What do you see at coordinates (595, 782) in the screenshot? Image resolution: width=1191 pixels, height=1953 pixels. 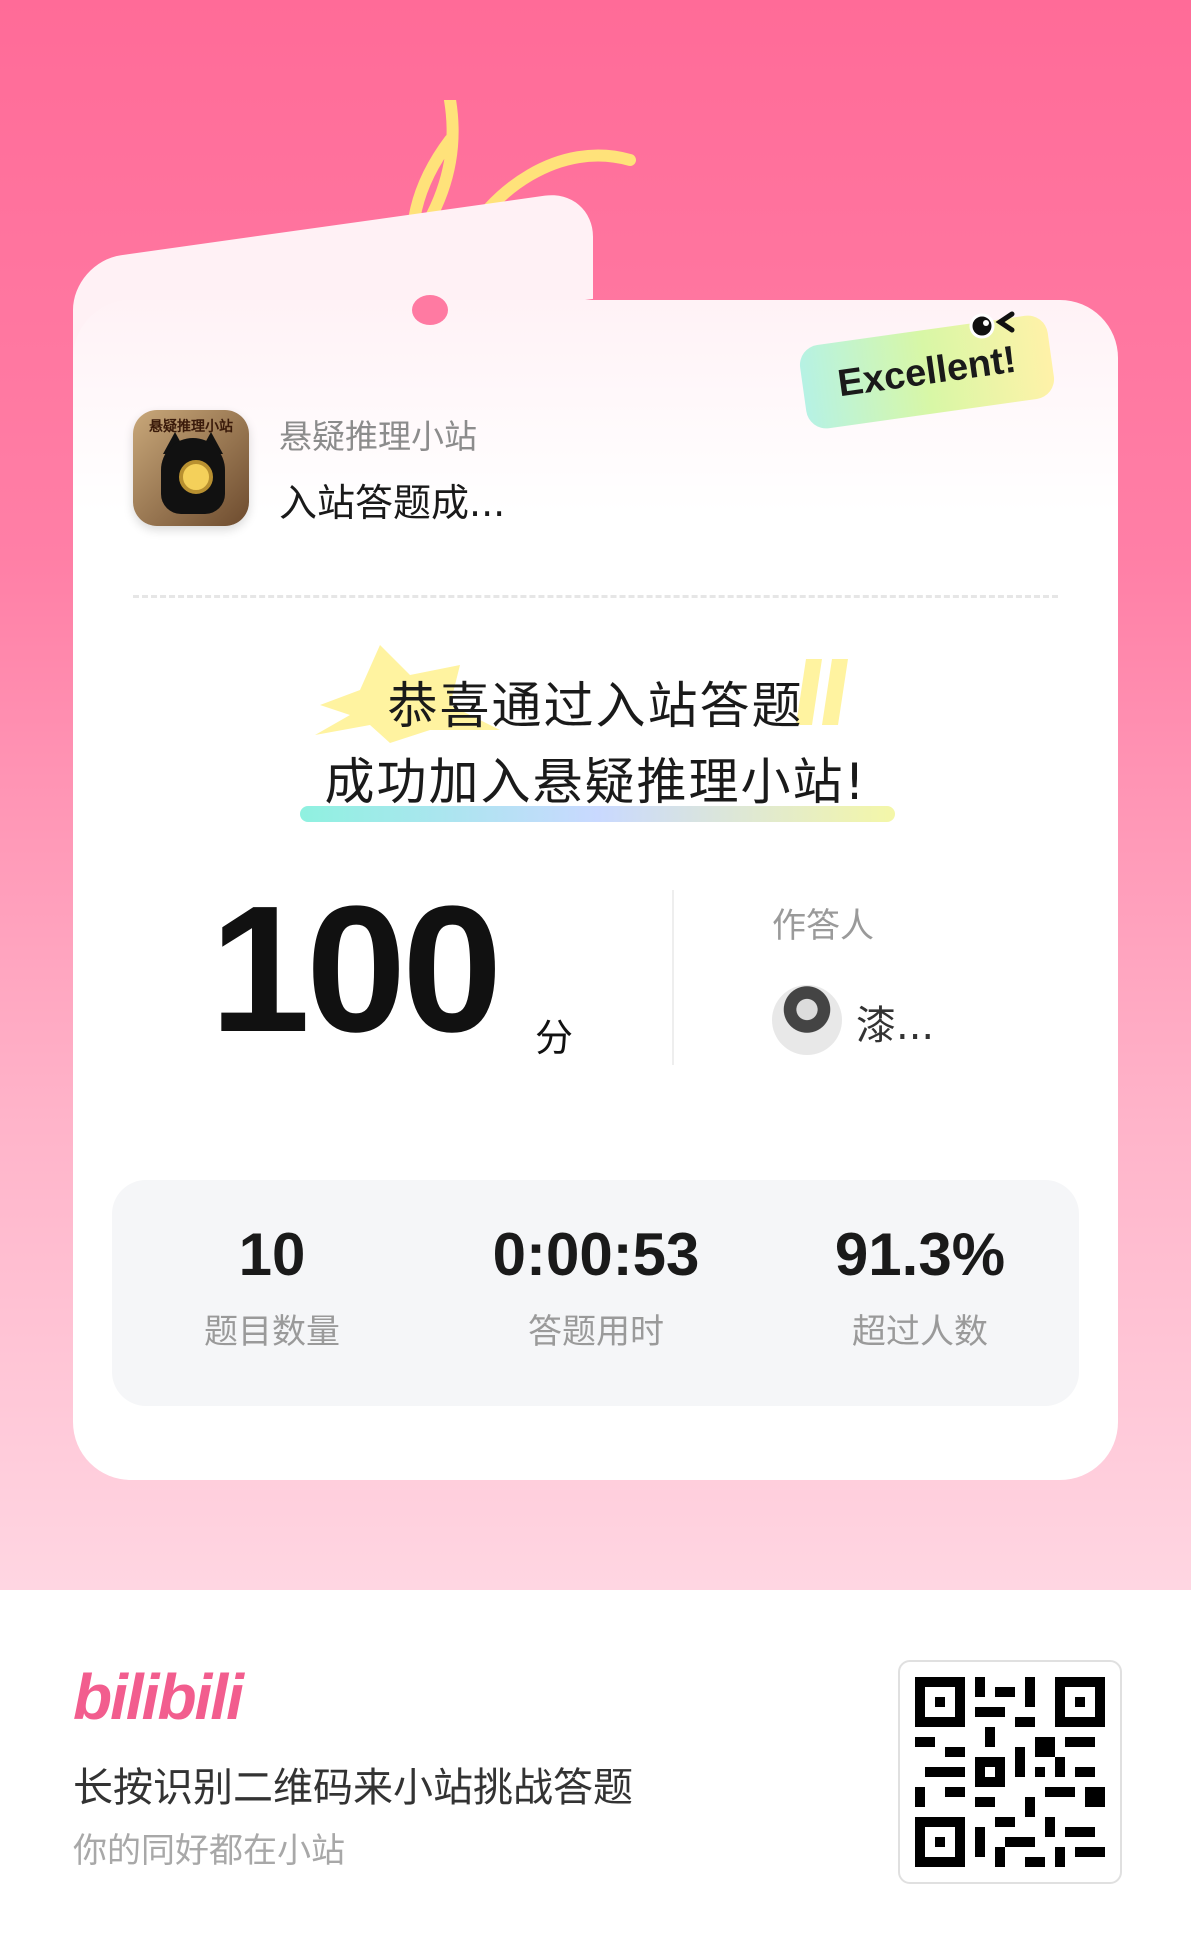 I see `congrats-line-2: 成功加入悬疑推理小站!` at bounding box center [595, 782].